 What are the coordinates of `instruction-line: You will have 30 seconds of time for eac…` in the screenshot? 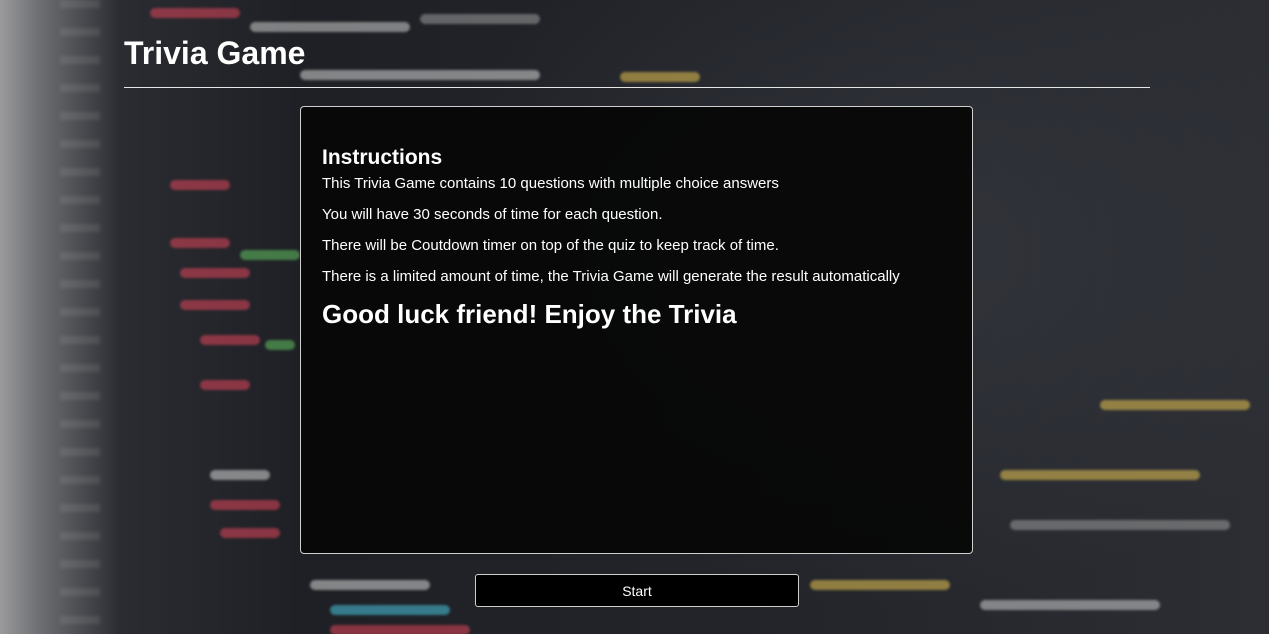 It's located at (492, 214).